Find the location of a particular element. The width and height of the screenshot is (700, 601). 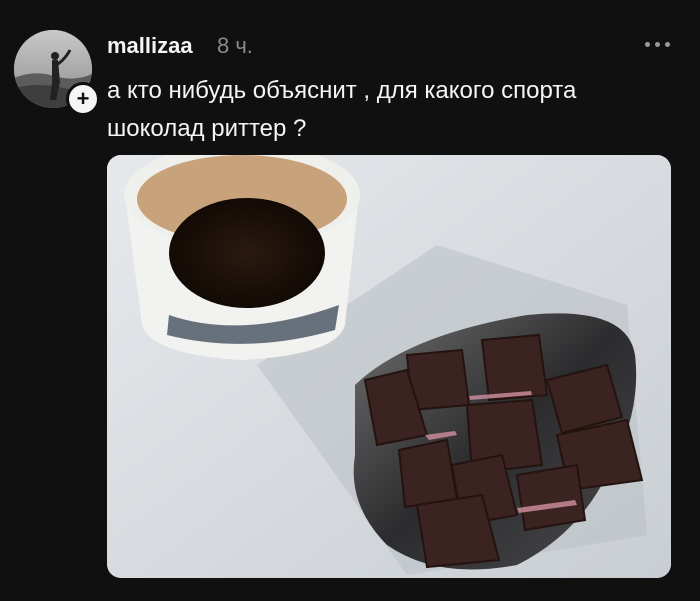

plus-icon: + is located at coordinates (83, 98).